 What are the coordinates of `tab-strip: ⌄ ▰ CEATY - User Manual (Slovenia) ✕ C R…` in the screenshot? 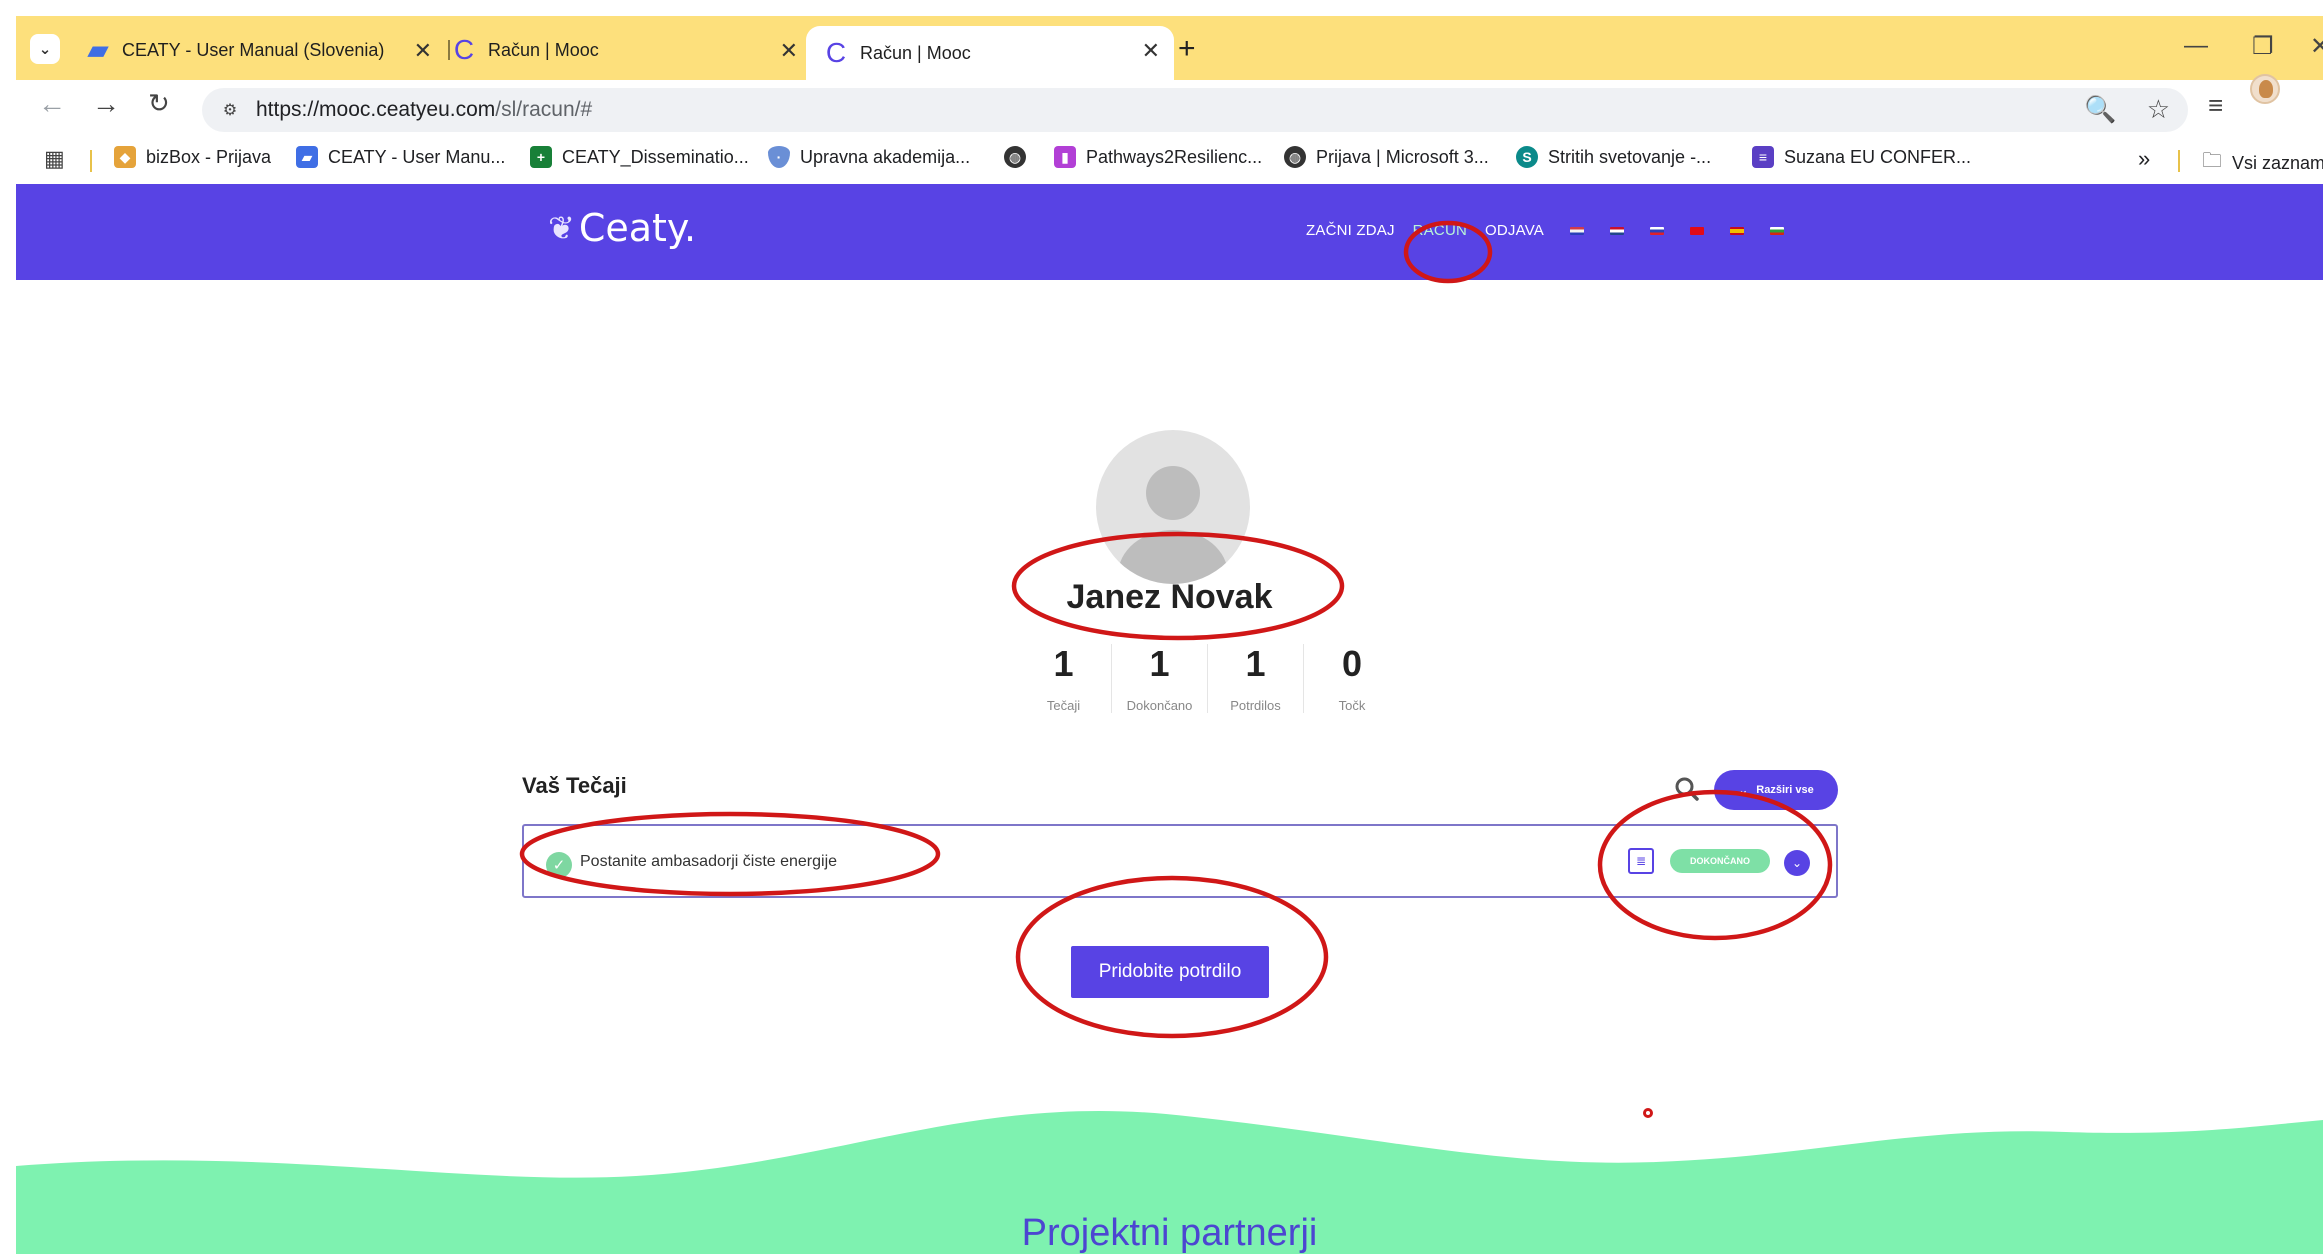 It's located at (1169, 48).